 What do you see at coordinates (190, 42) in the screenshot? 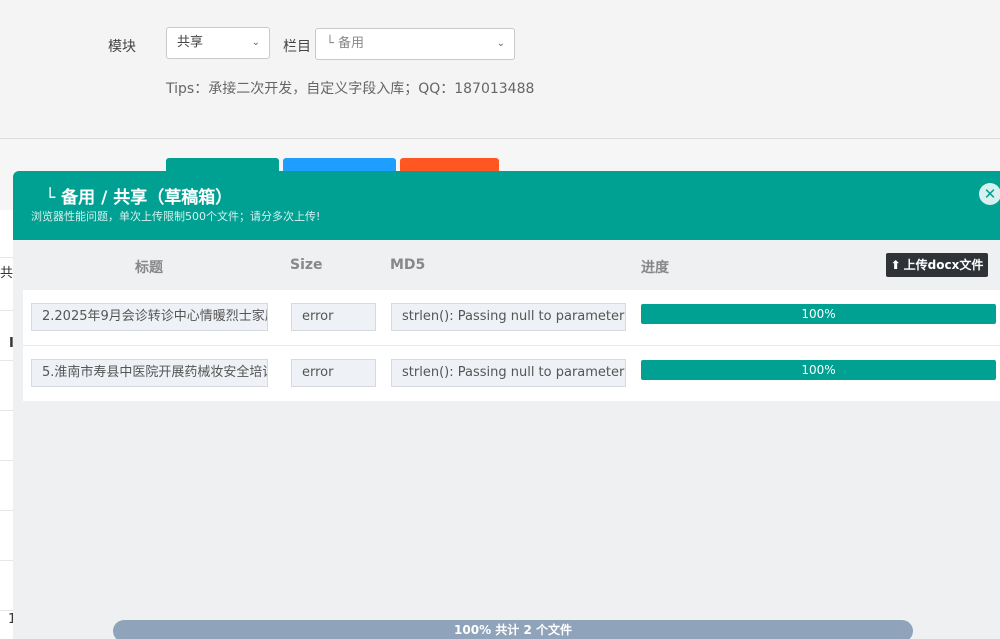
I see `module-select-value: 共享` at bounding box center [190, 42].